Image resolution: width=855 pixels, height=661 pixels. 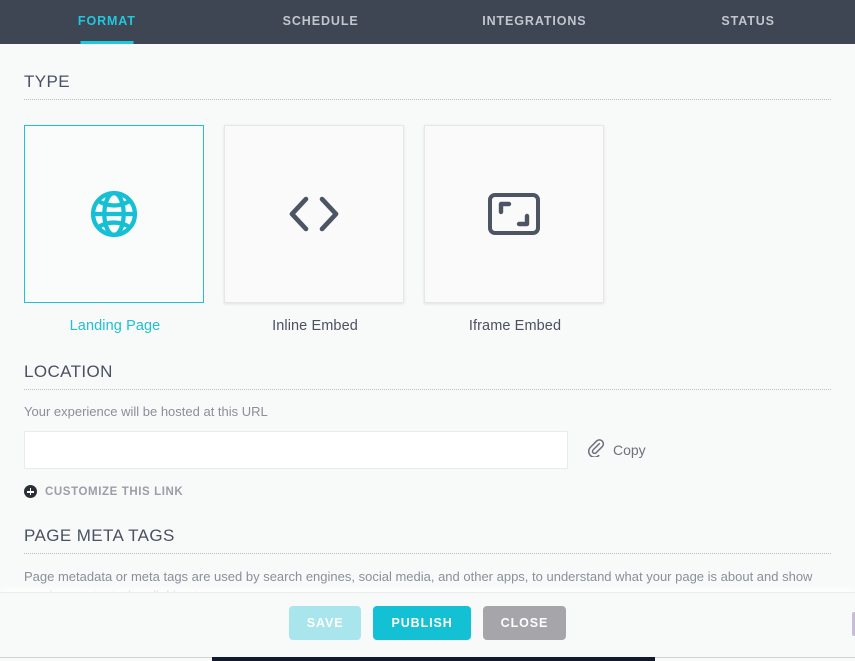 I want to click on location-url-row: Copy, so click(x=427, y=450).